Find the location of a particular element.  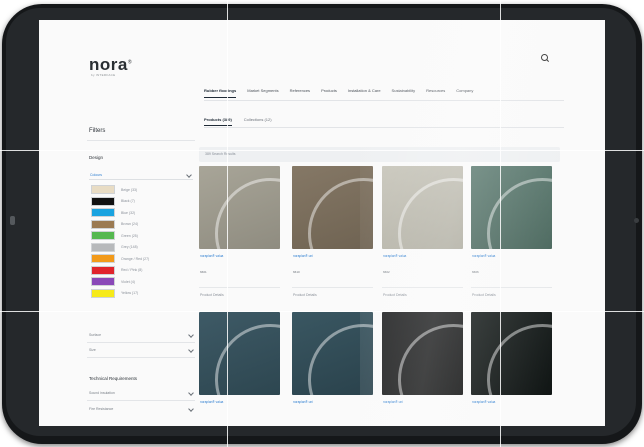

colour-select: Colours is located at coordinates (141, 176).